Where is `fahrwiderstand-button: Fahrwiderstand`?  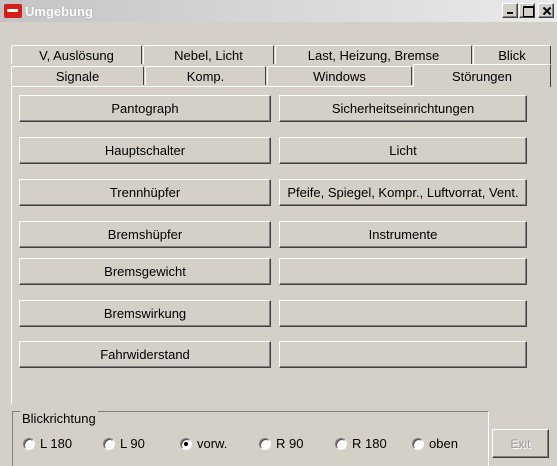
fahrwiderstand-button: Fahrwiderstand is located at coordinates (145, 354).